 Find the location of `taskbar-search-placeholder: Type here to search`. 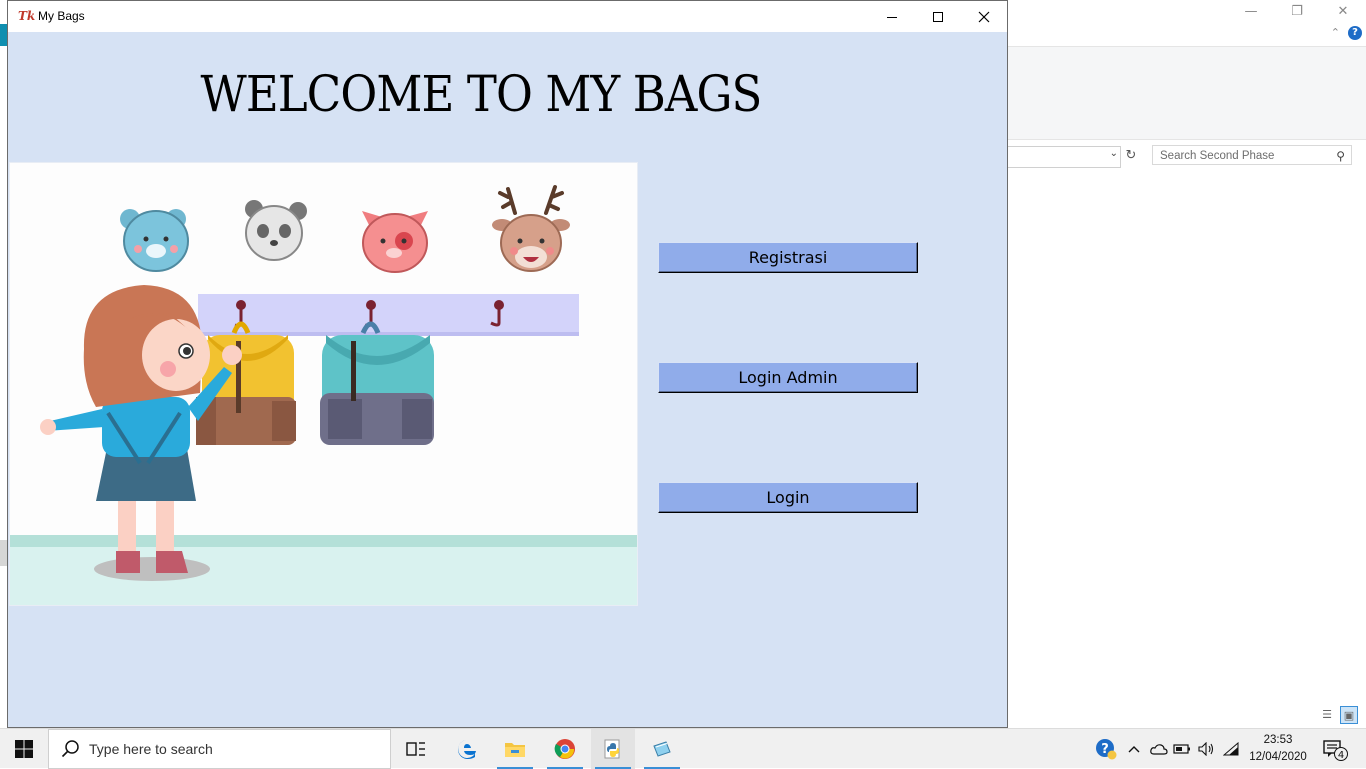

taskbar-search-placeholder: Type here to search is located at coordinates (151, 749).